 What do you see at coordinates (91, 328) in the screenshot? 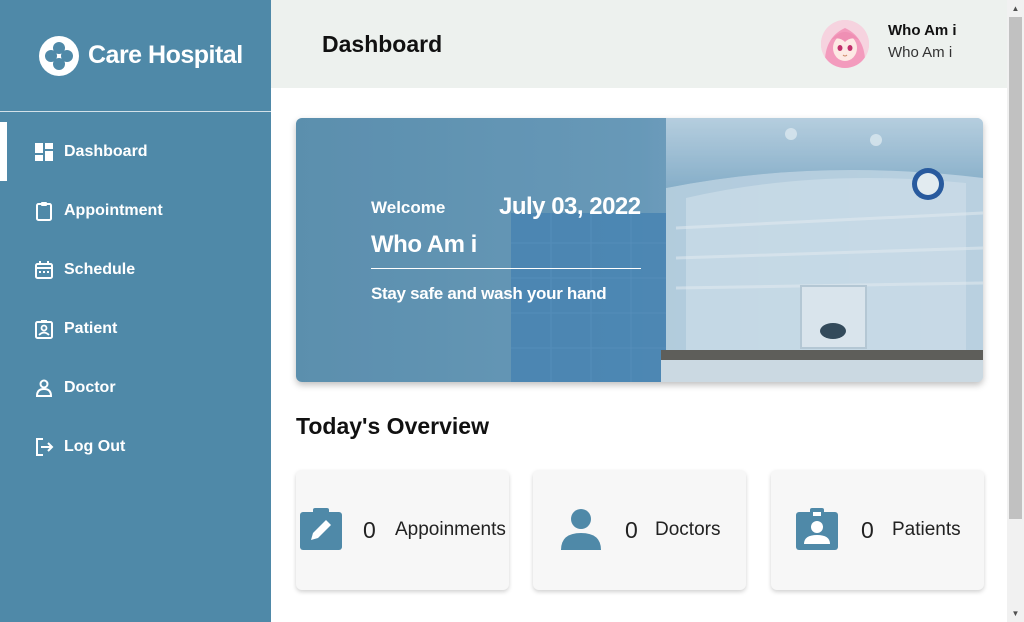
I see `sidebar-item-label: Patient` at bounding box center [91, 328].